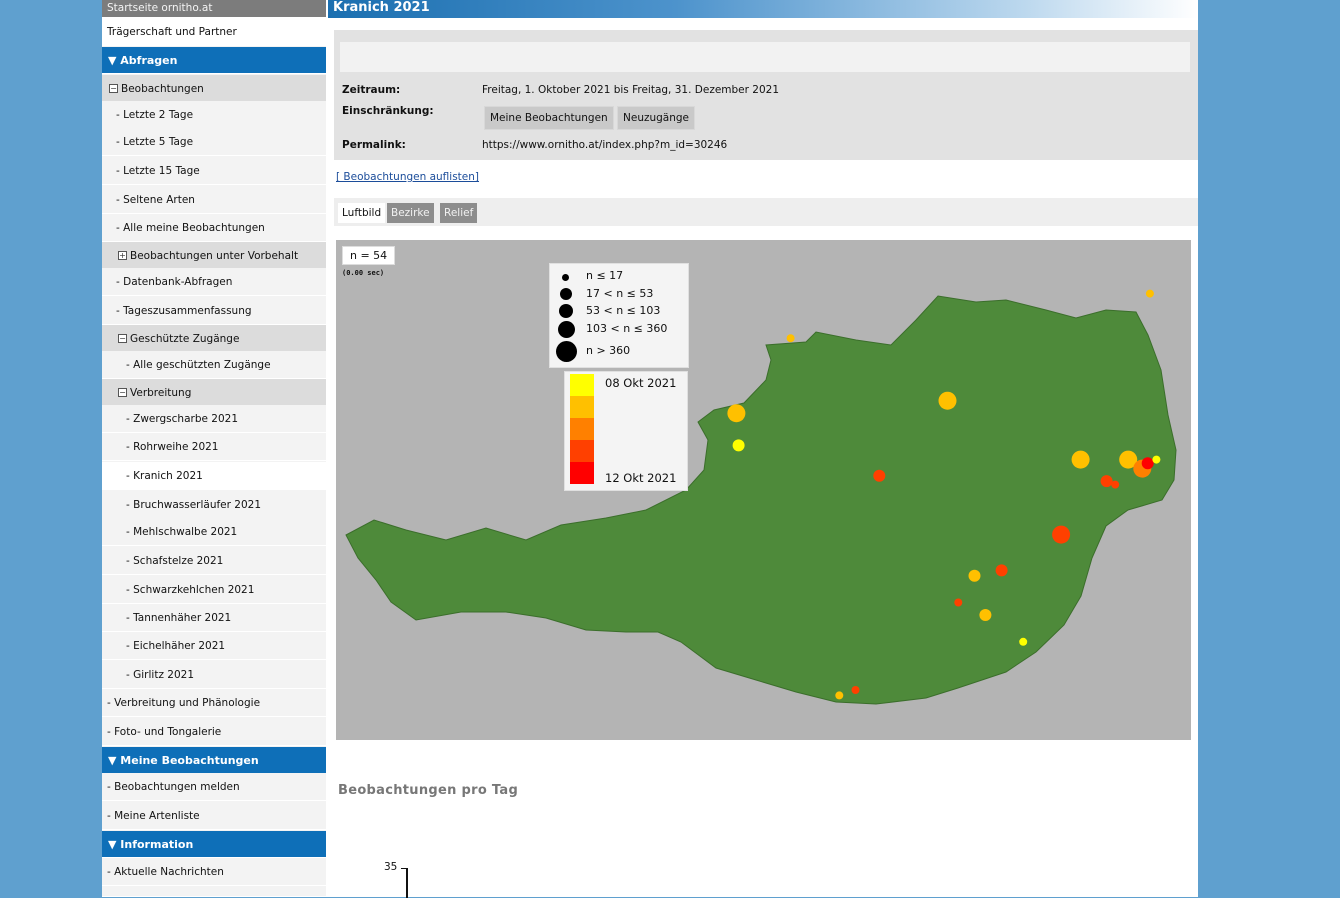 Image resolution: width=1340 pixels, height=898 pixels. Describe the element at coordinates (623, 310) in the screenshot. I see `size-legend-label: 53 < n ≤ 103` at that location.